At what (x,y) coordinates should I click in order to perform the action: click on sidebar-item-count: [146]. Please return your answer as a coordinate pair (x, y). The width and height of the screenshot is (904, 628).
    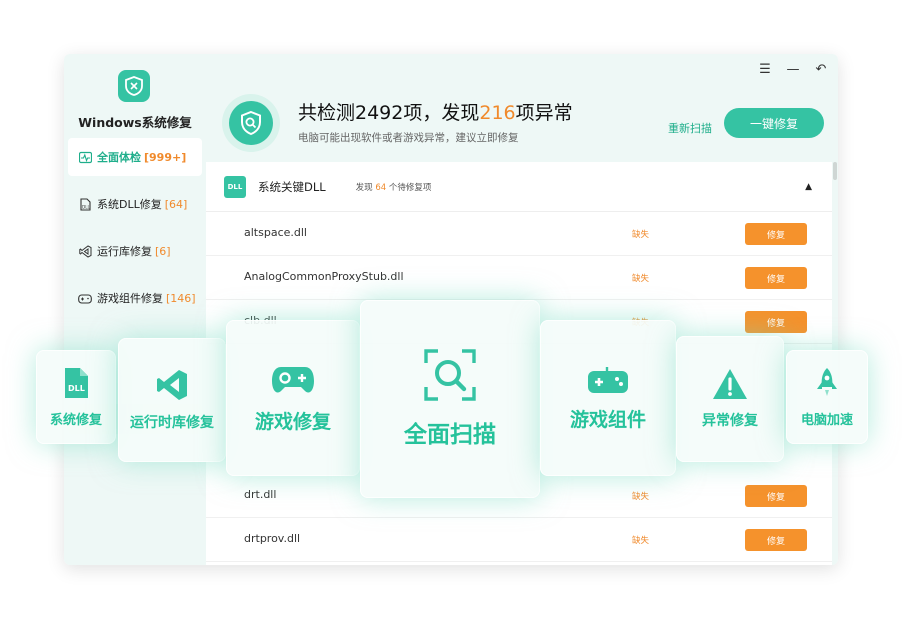
    Looking at the image, I should click on (181, 298).